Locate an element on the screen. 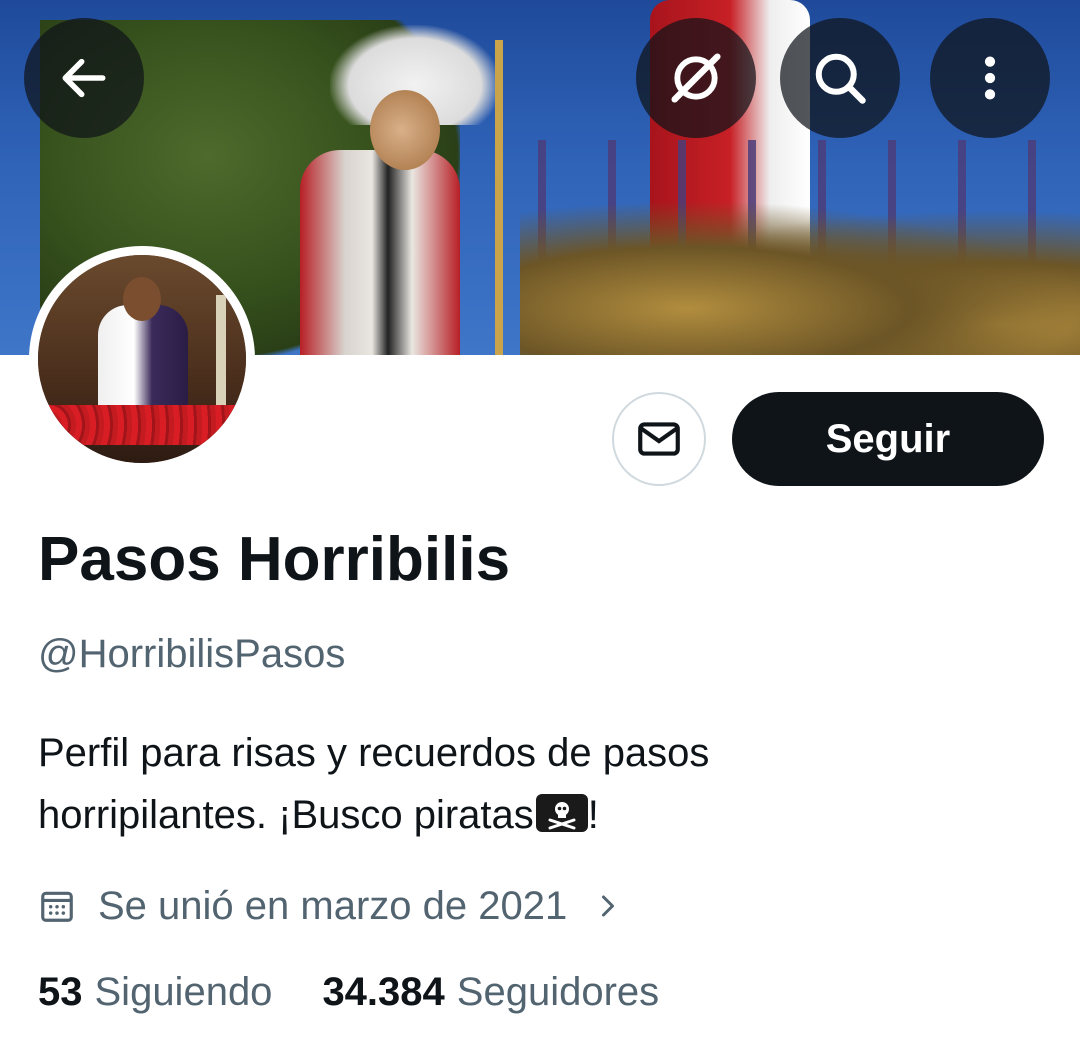 Image resolution: width=1080 pixels, height=1062 pixels. followers-link: 34.384 Seguidores is located at coordinates (490, 992).